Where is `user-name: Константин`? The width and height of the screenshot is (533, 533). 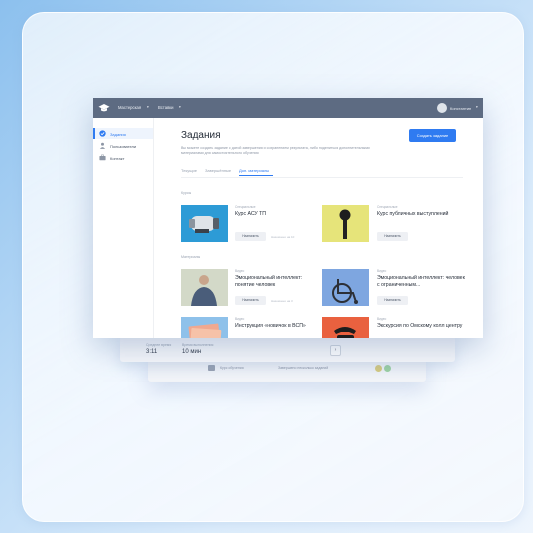 user-name: Константин is located at coordinates (460, 108).